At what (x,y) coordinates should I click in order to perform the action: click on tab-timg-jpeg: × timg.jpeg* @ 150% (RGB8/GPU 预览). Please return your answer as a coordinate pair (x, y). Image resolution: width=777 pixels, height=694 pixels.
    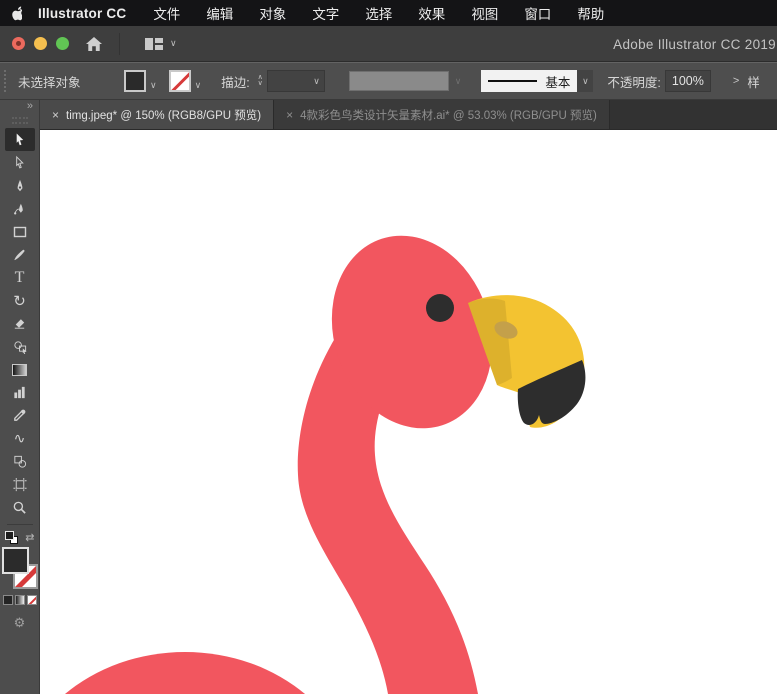
    Looking at the image, I should click on (157, 114).